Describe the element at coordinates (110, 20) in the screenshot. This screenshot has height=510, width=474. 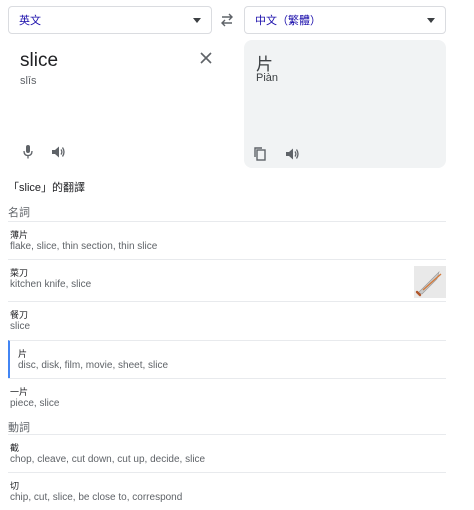
I see `source-language-select: 英文` at that location.